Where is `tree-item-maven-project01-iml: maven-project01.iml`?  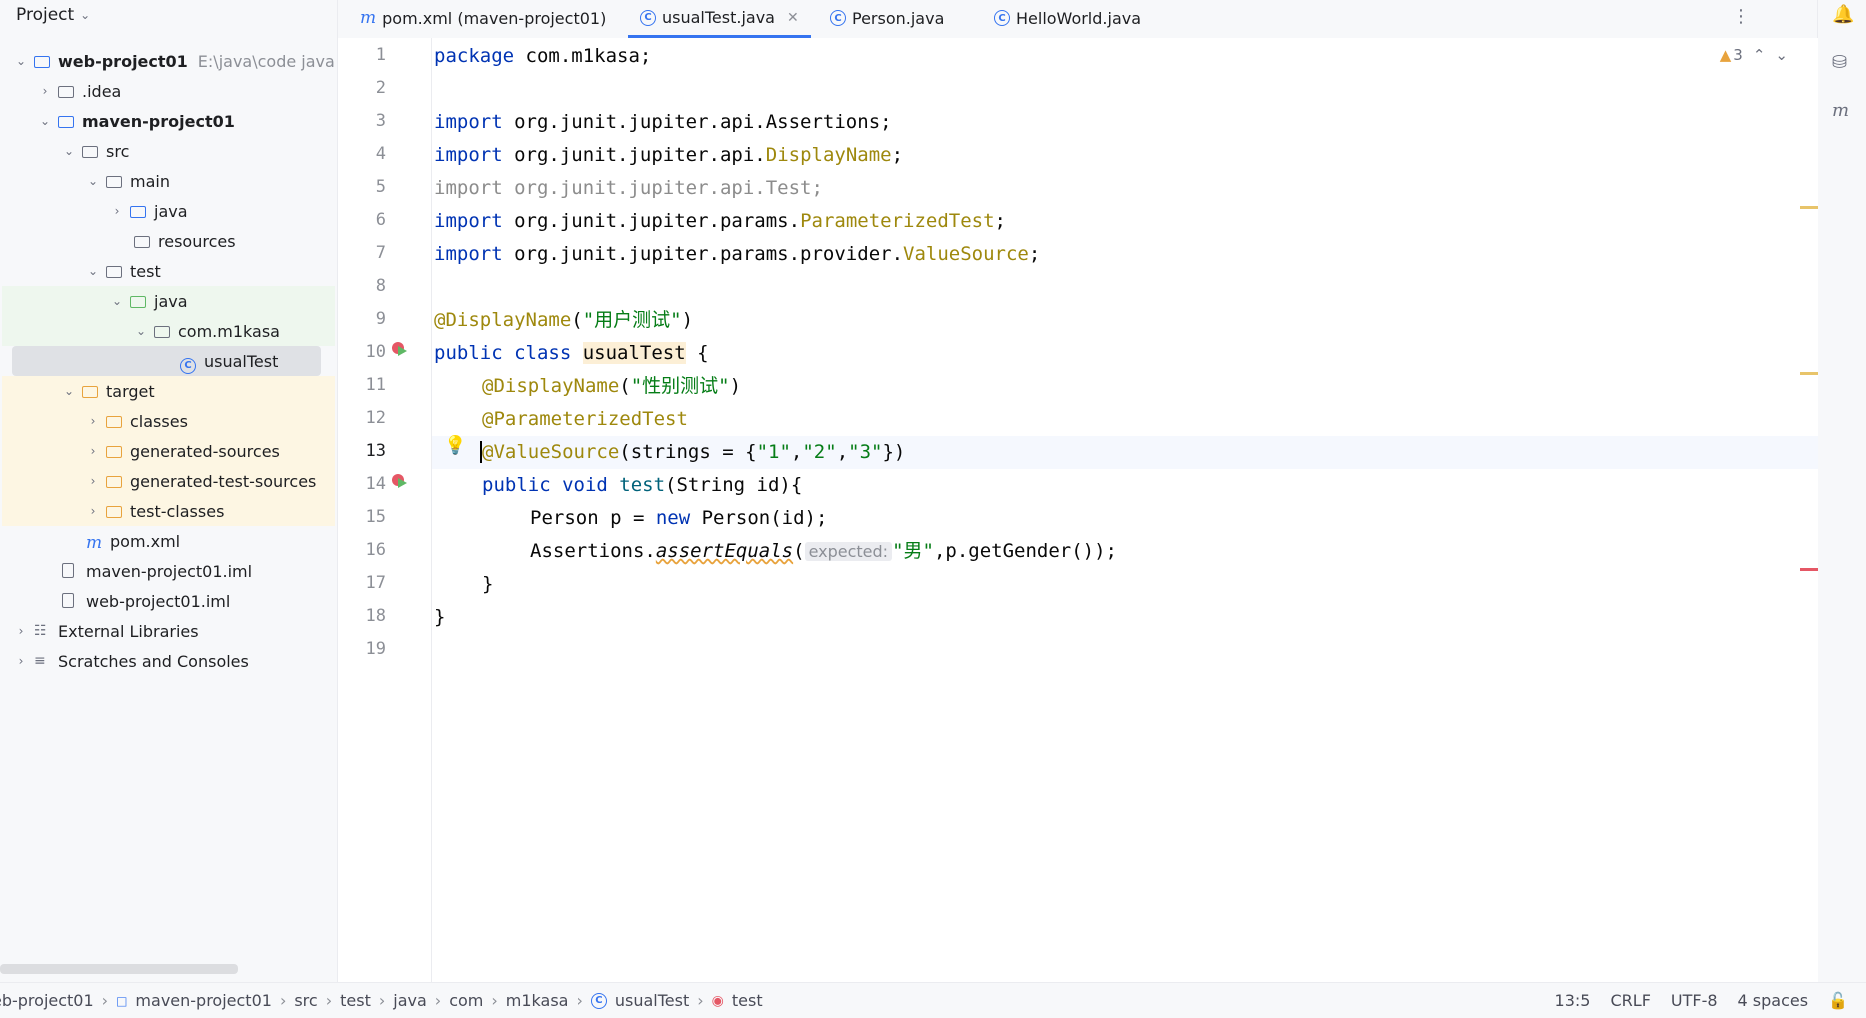 tree-item-maven-project01-iml: maven-project01.iml is located at coordinates (168, 571).